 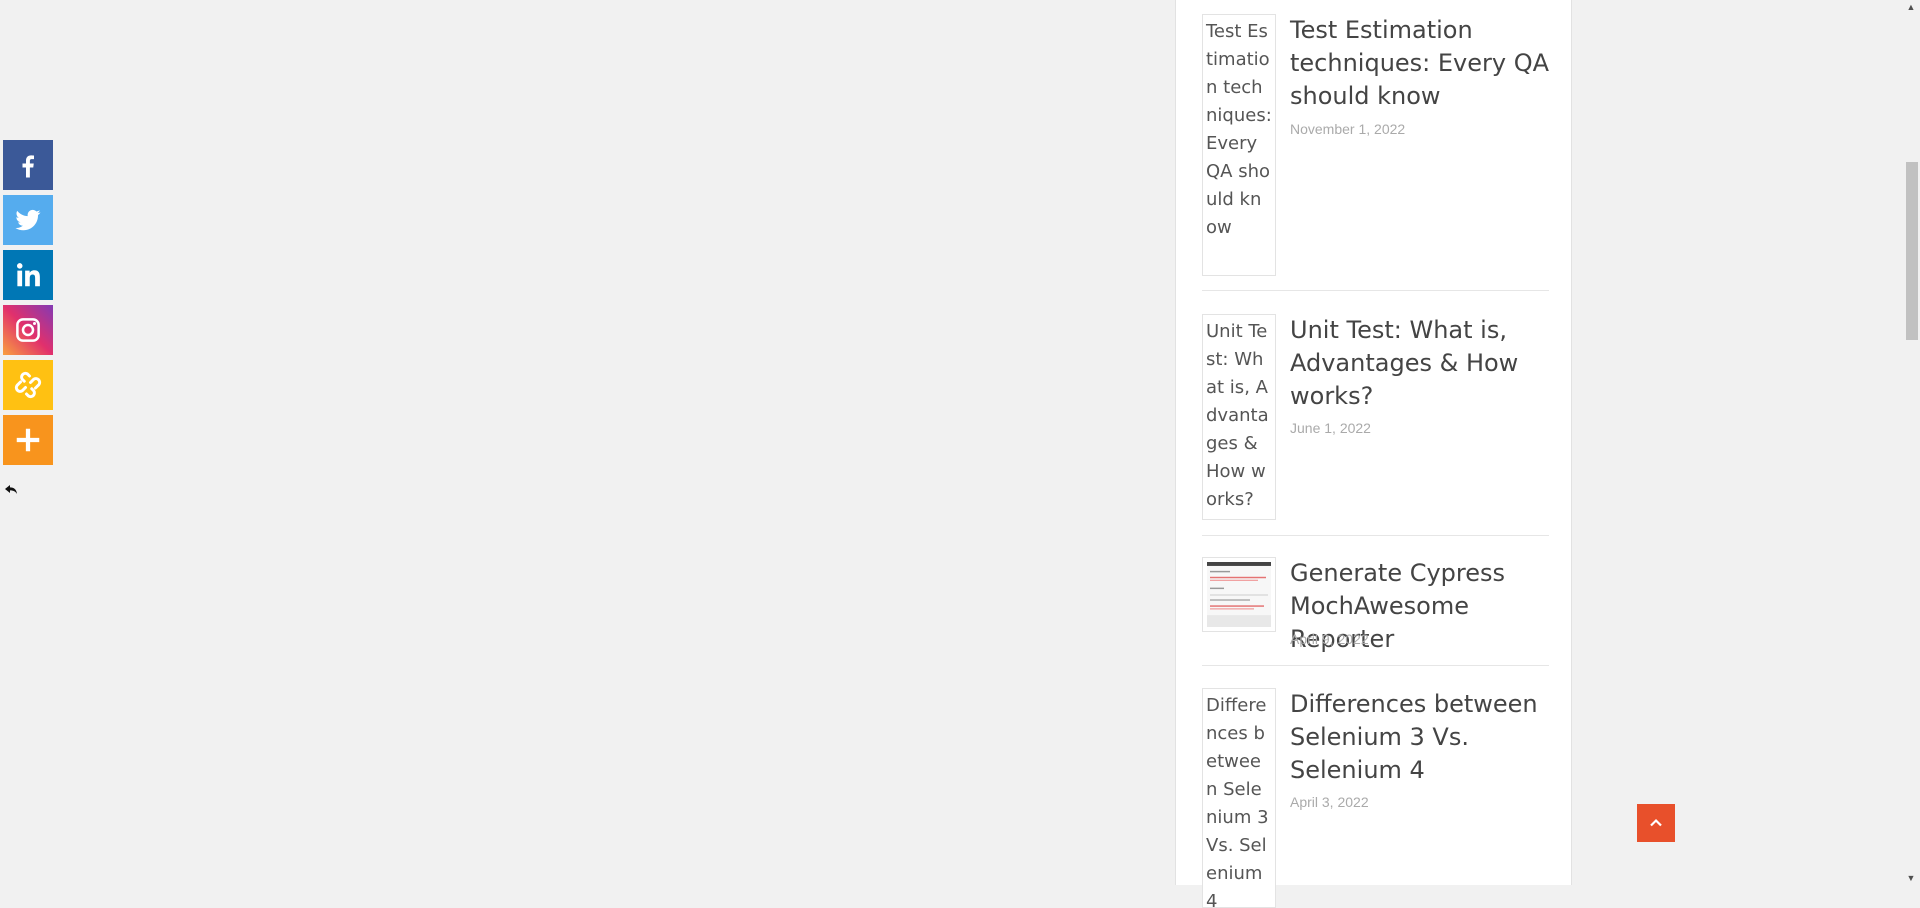 I want to click on scroll-down-arrow-icon: ▼, so click(x=1911, y=878).